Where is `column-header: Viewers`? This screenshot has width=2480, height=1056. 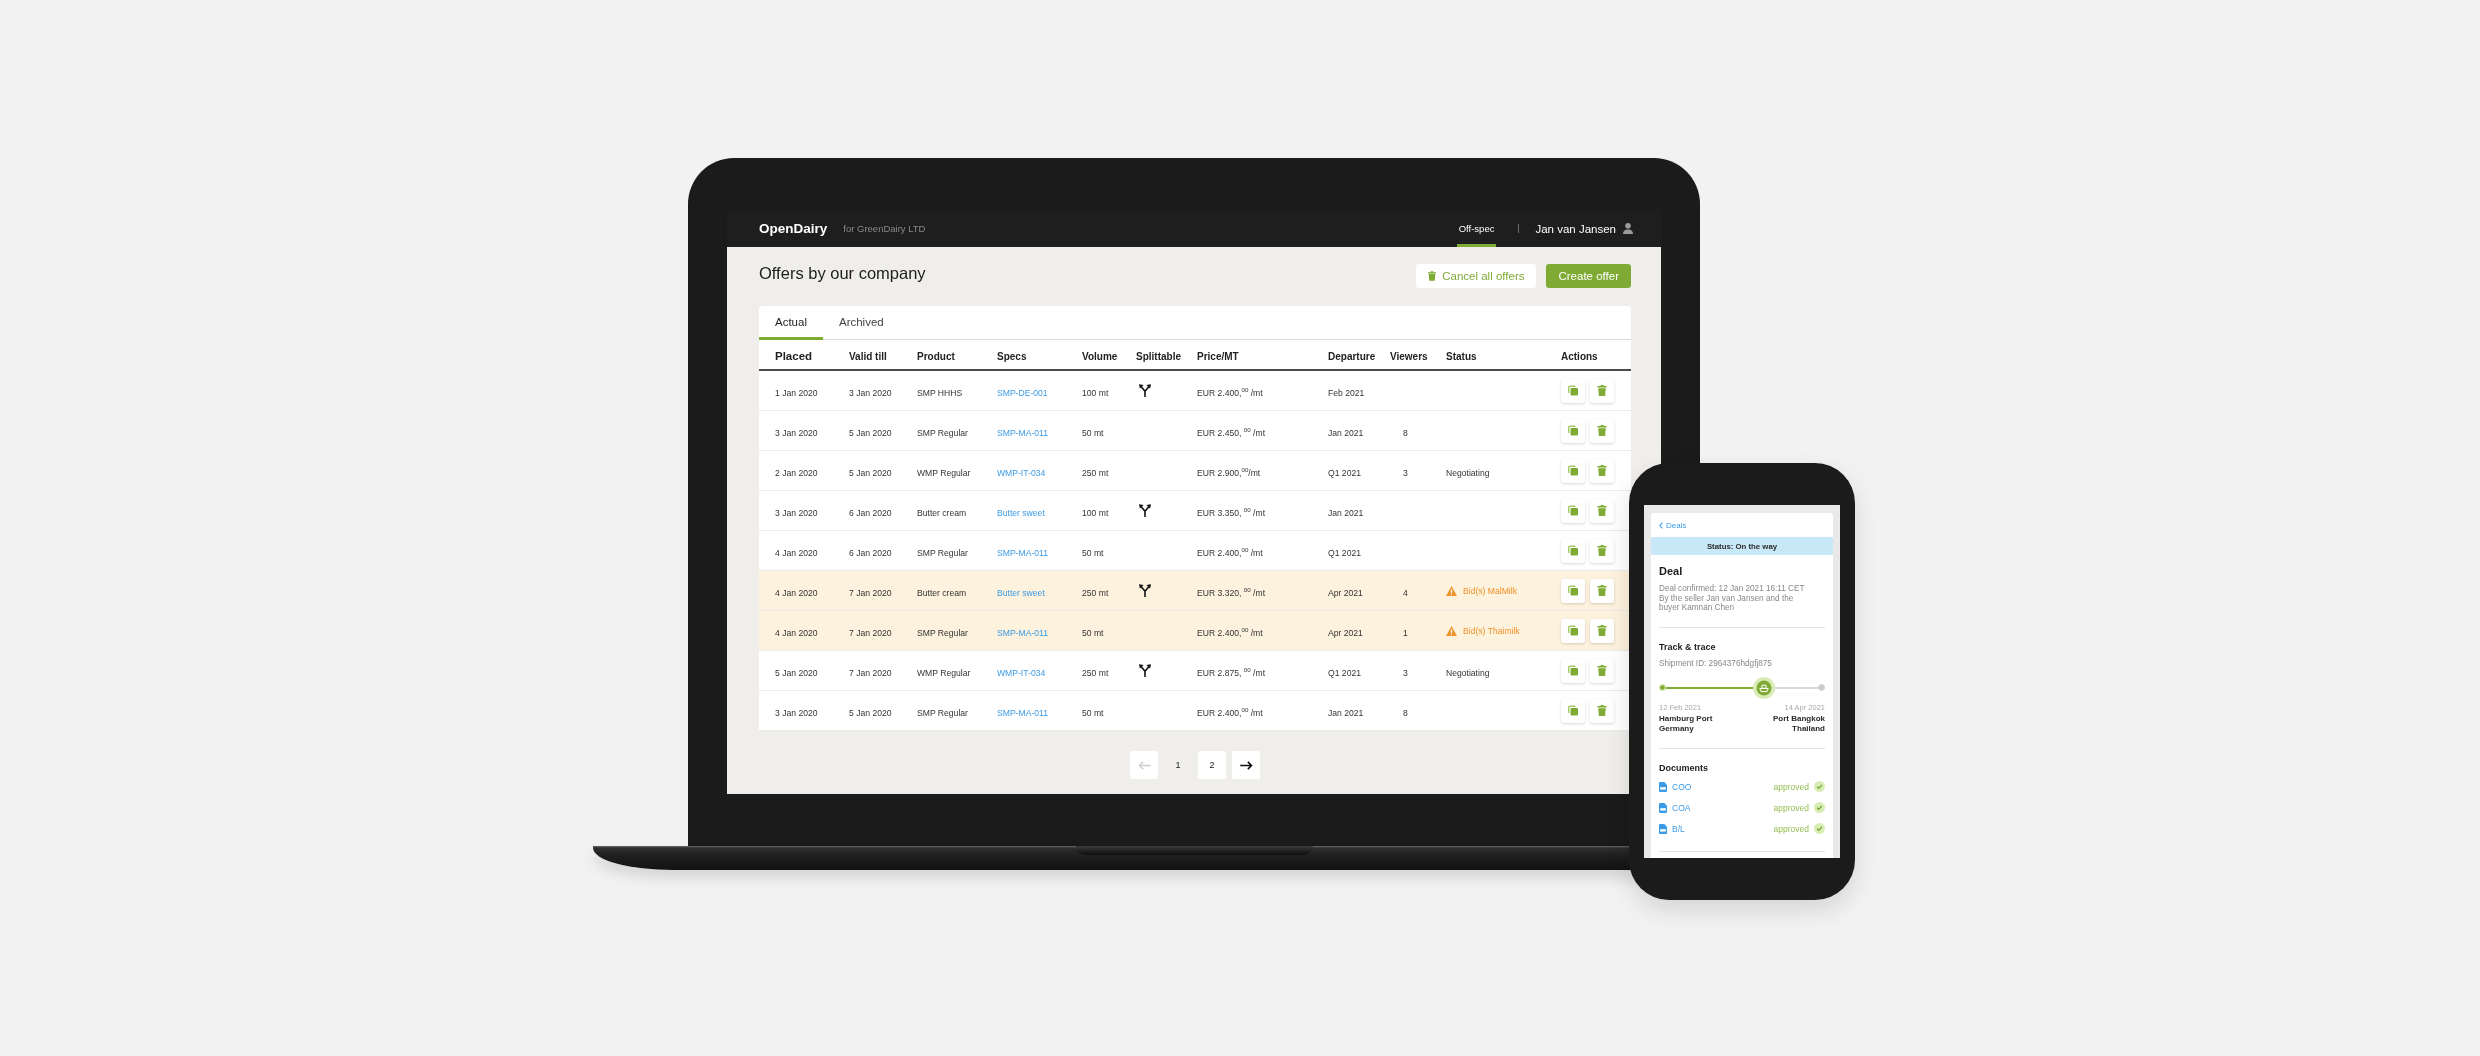 column-header: Viewers is located at coordinates (1409, 356).